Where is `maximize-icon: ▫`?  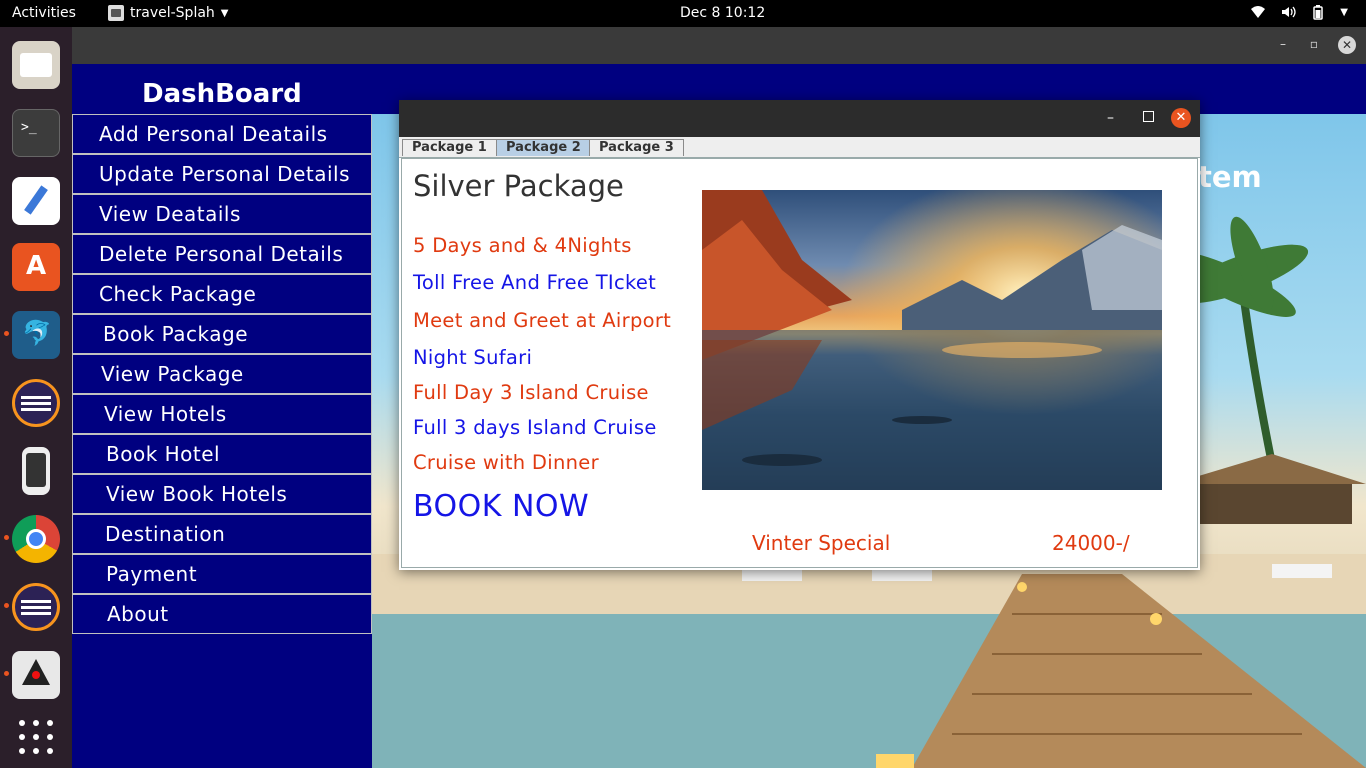
maximize-icon: ▫ is located at coordinates (1314, 44).